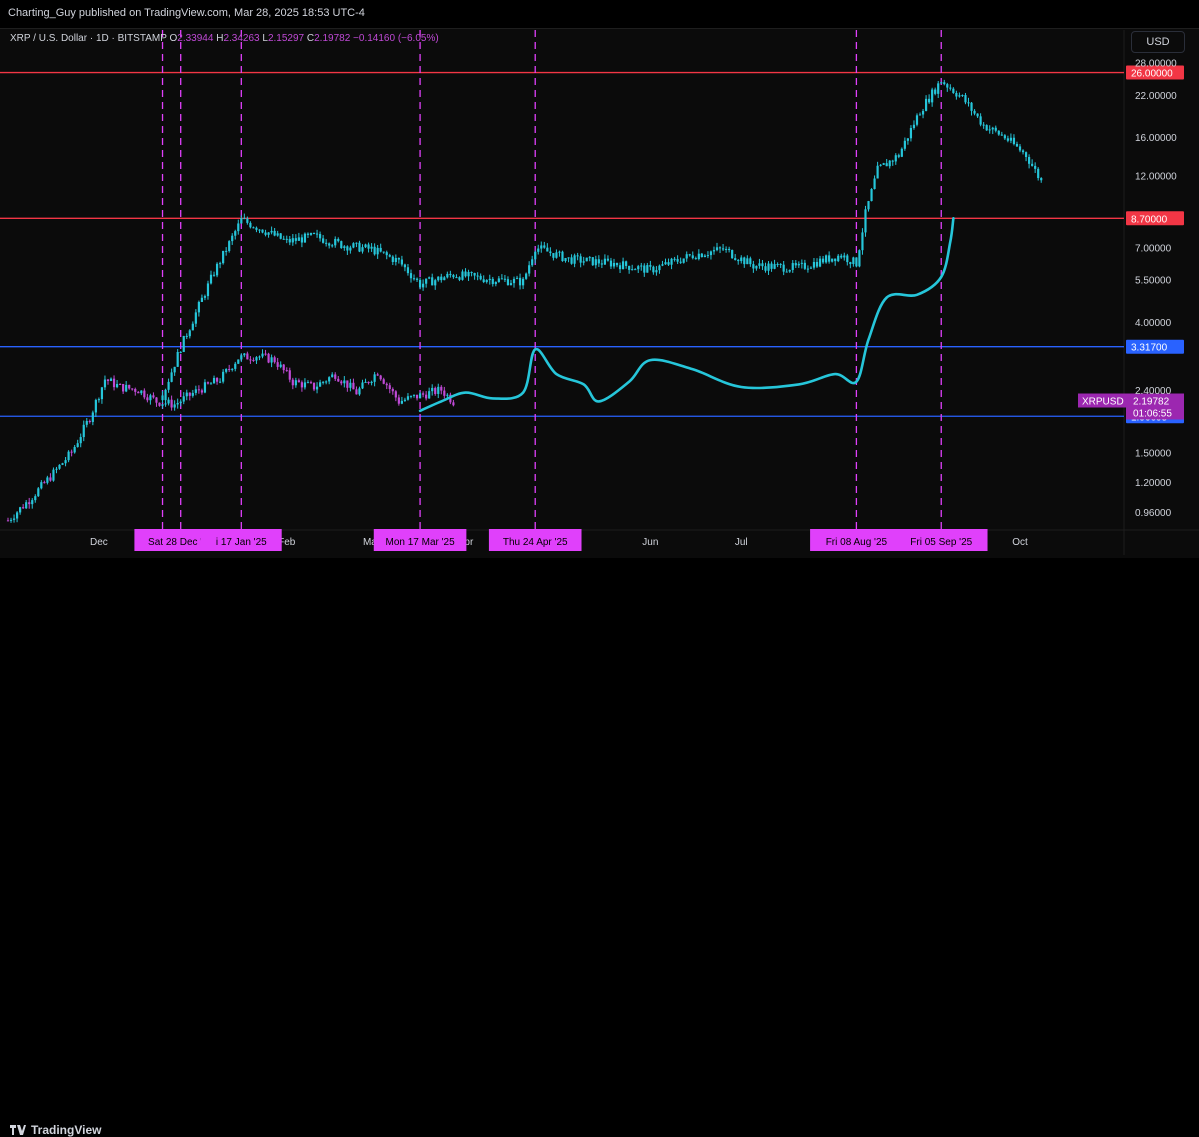 Image resolution: width=1199 pixels, height=1137 pixels. What do you see at coordinates (241, 542) in the screenshot?
I see `date-marker-label: i 17 Jan '25` at bounding box center [241, 542].